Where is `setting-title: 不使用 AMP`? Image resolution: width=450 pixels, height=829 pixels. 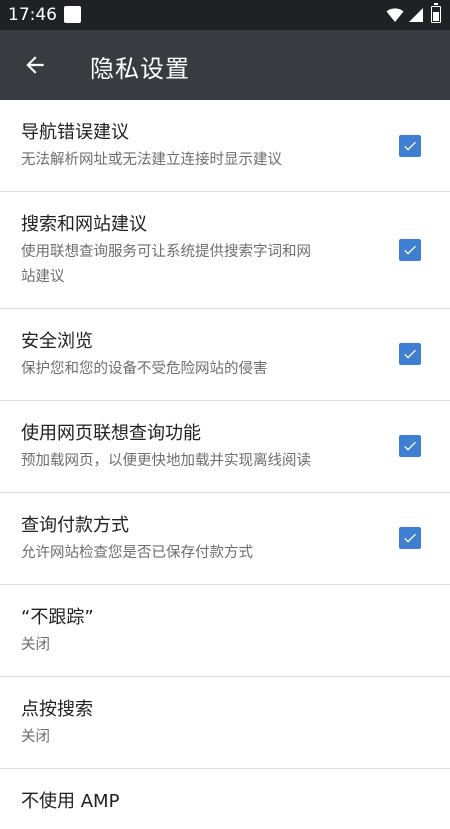
setting-title: 不使用 AMP is located at coordinates (70, 801).